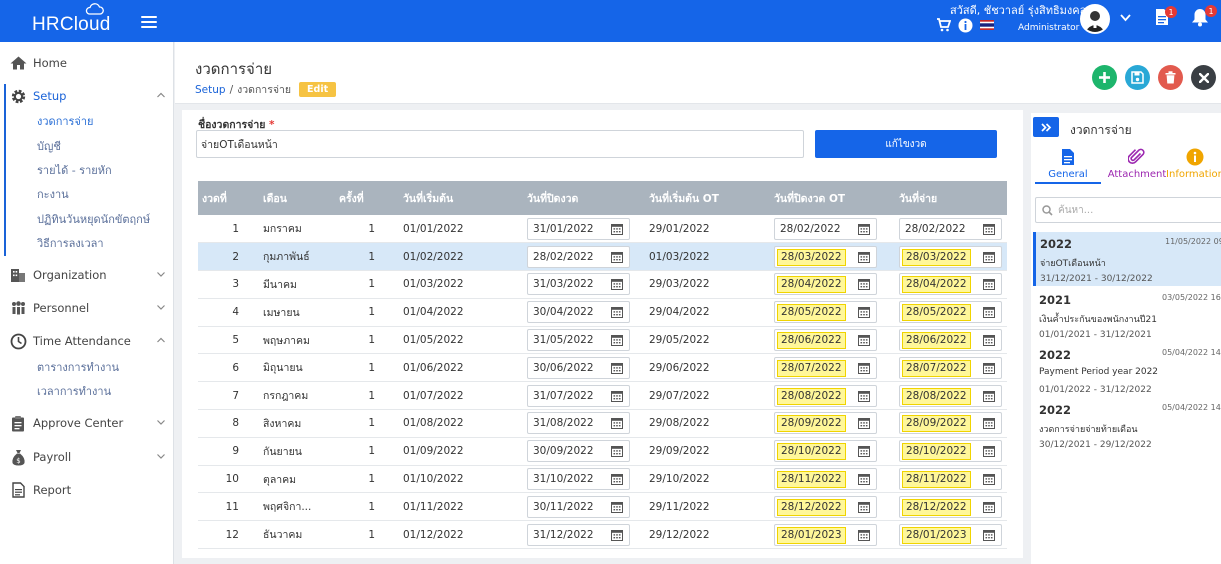  I want to click on cart-icon, so click(943, 25).